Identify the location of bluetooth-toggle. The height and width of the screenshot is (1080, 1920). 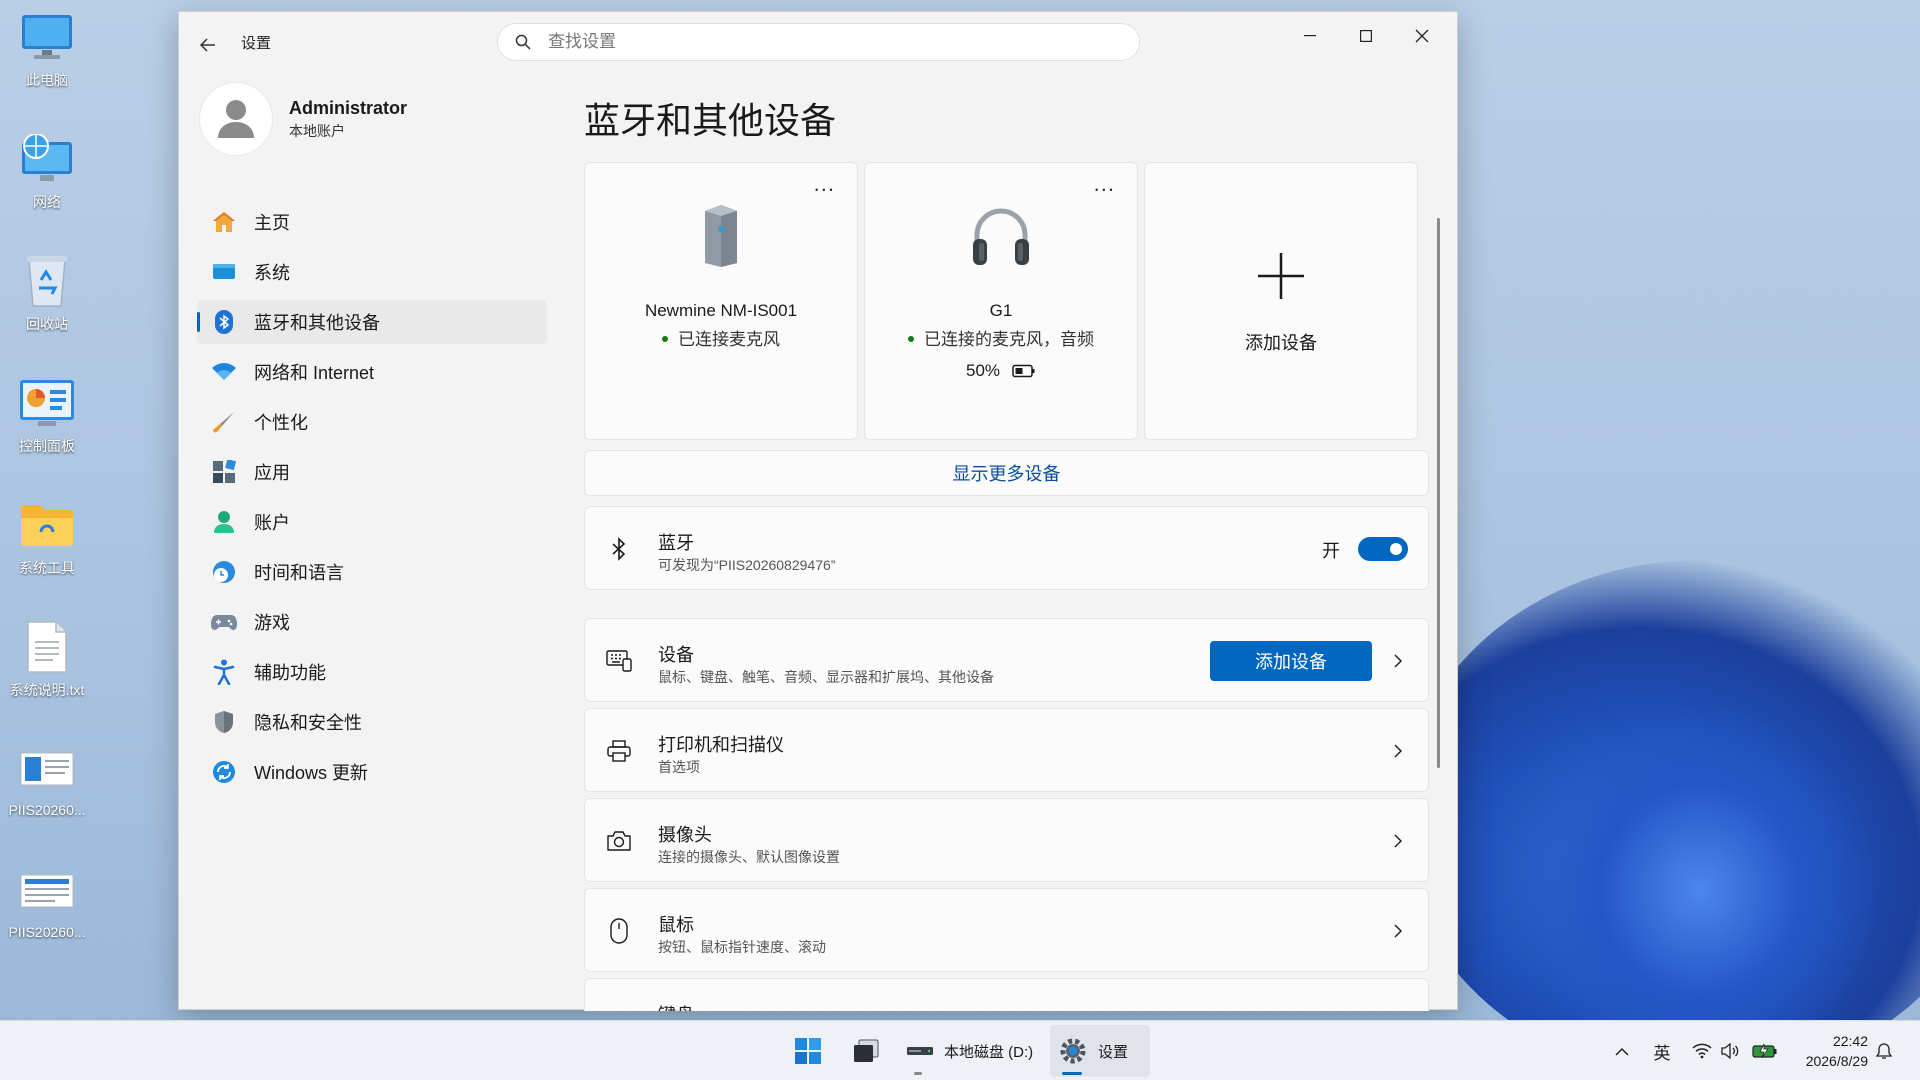
(1383, 549).